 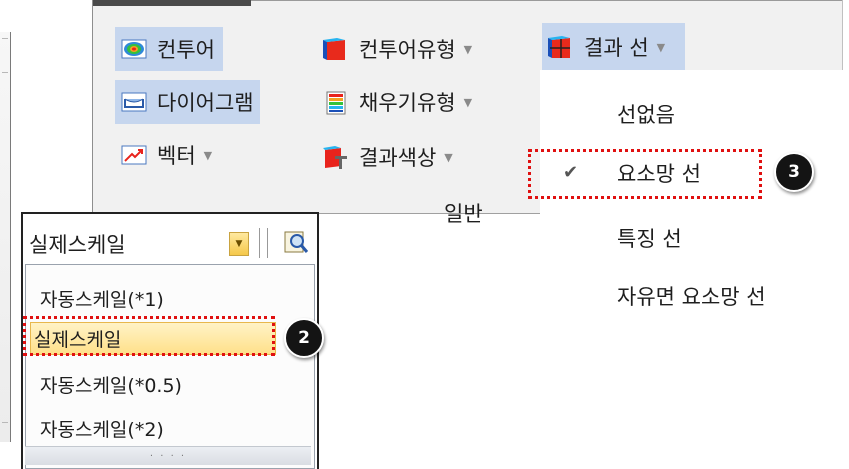 What do you see at coordinates (170, 366) in the screenshot?
I see `scale-options-list: 자동스케일(*1) 실제스케일 자동스케일(*0.5) 자동스케일(*2)` at bounding box center [170, 366].